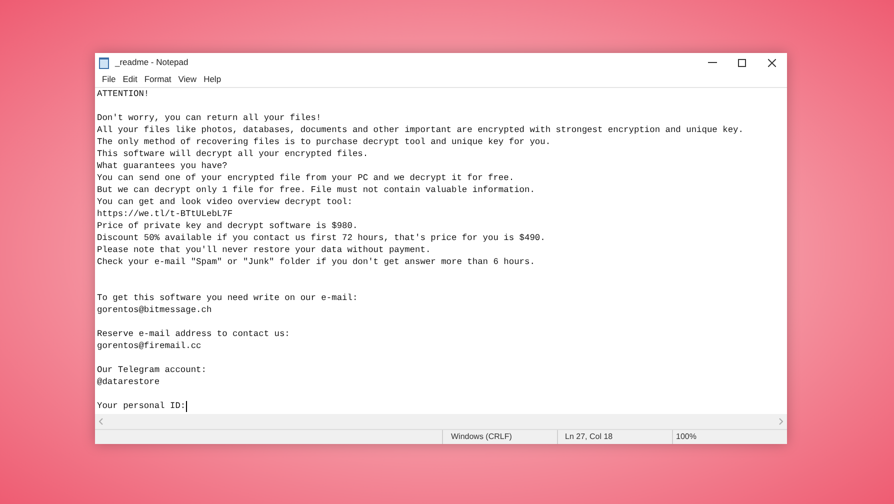  What do you see at coordinates (109, 79) in the screenshot?
I see `menu-item: File` at bounding box center [109, 79].